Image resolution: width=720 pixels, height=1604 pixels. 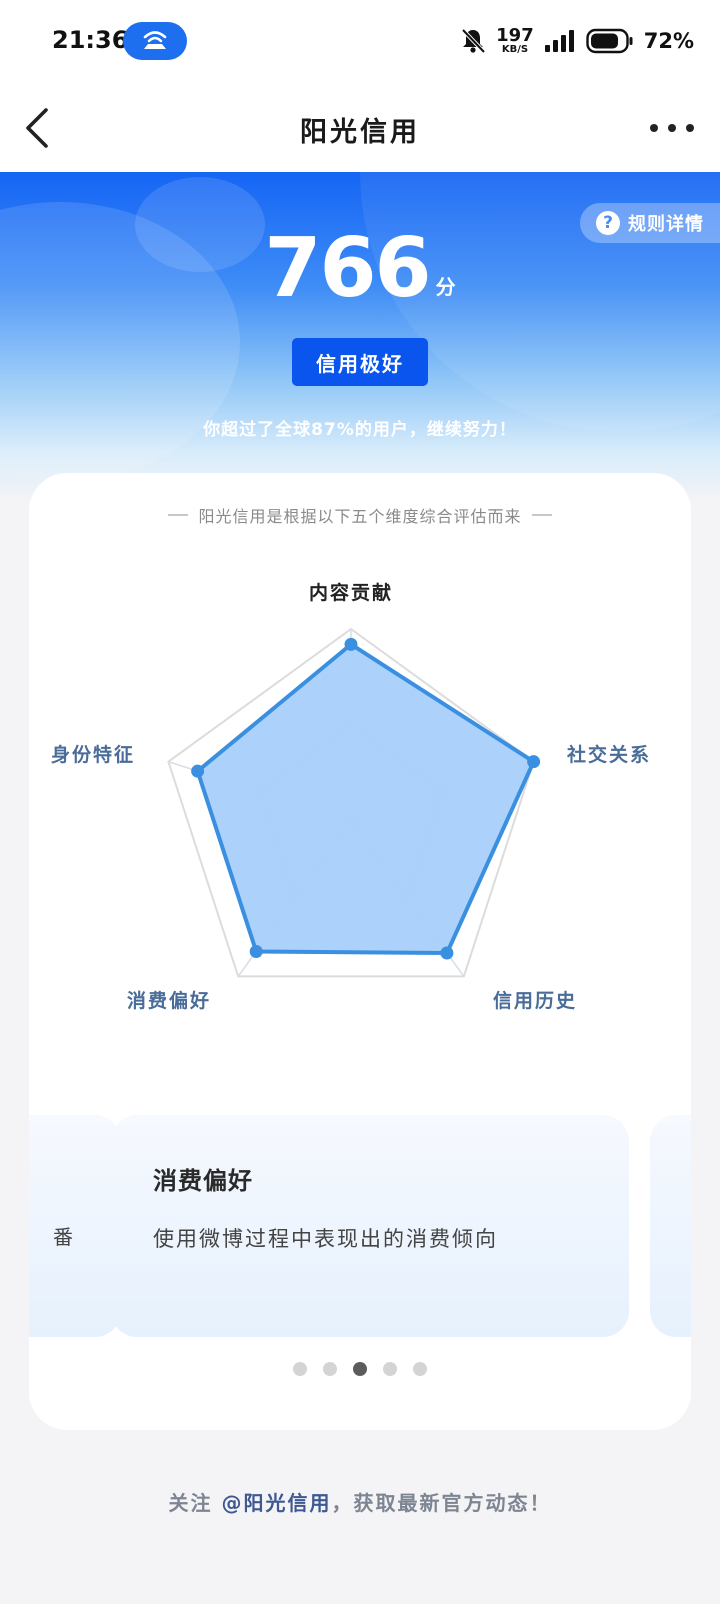 I want to click on dimension-carousel: 番 消费偏好 使用微博过程中表现出的消费倾向, so click(x=360, y=1226).